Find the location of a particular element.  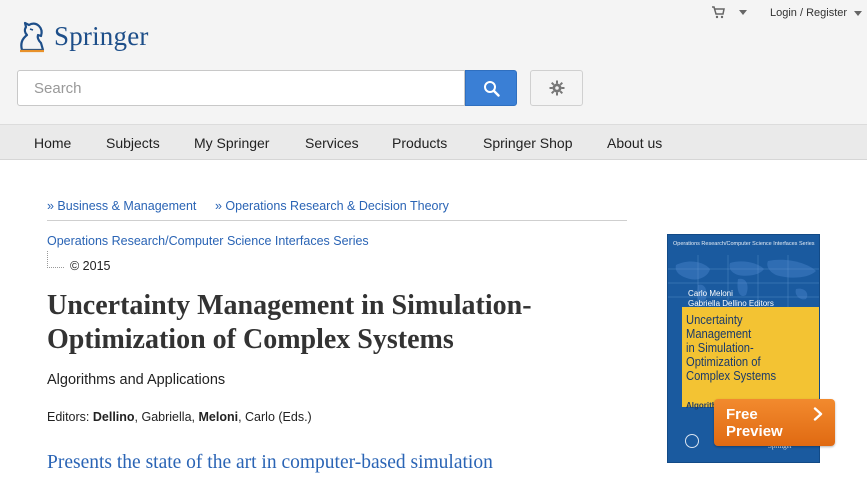

brand-name: Springer is located at coordinates (101, 35).